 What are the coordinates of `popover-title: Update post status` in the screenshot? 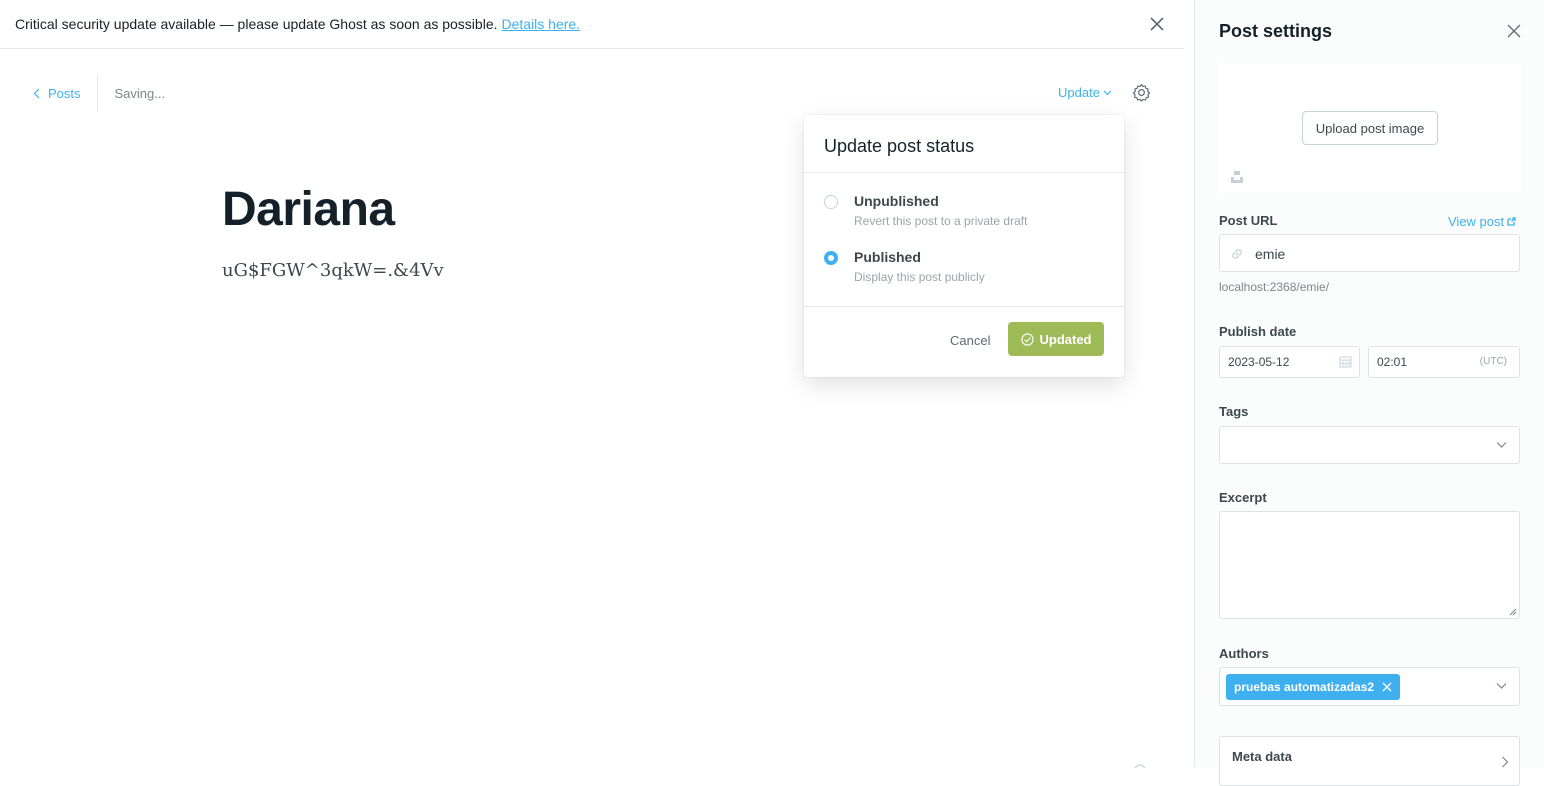 It's located at (899, 146).